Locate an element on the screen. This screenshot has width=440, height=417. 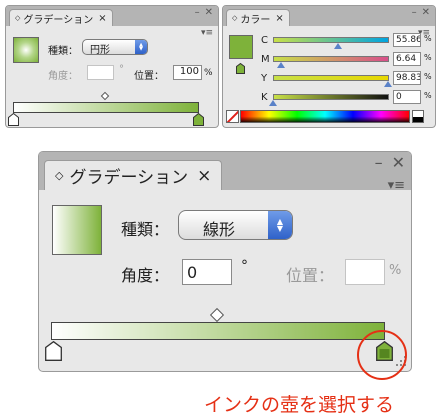
none-color-swatch is located at coordinates (232, 116).